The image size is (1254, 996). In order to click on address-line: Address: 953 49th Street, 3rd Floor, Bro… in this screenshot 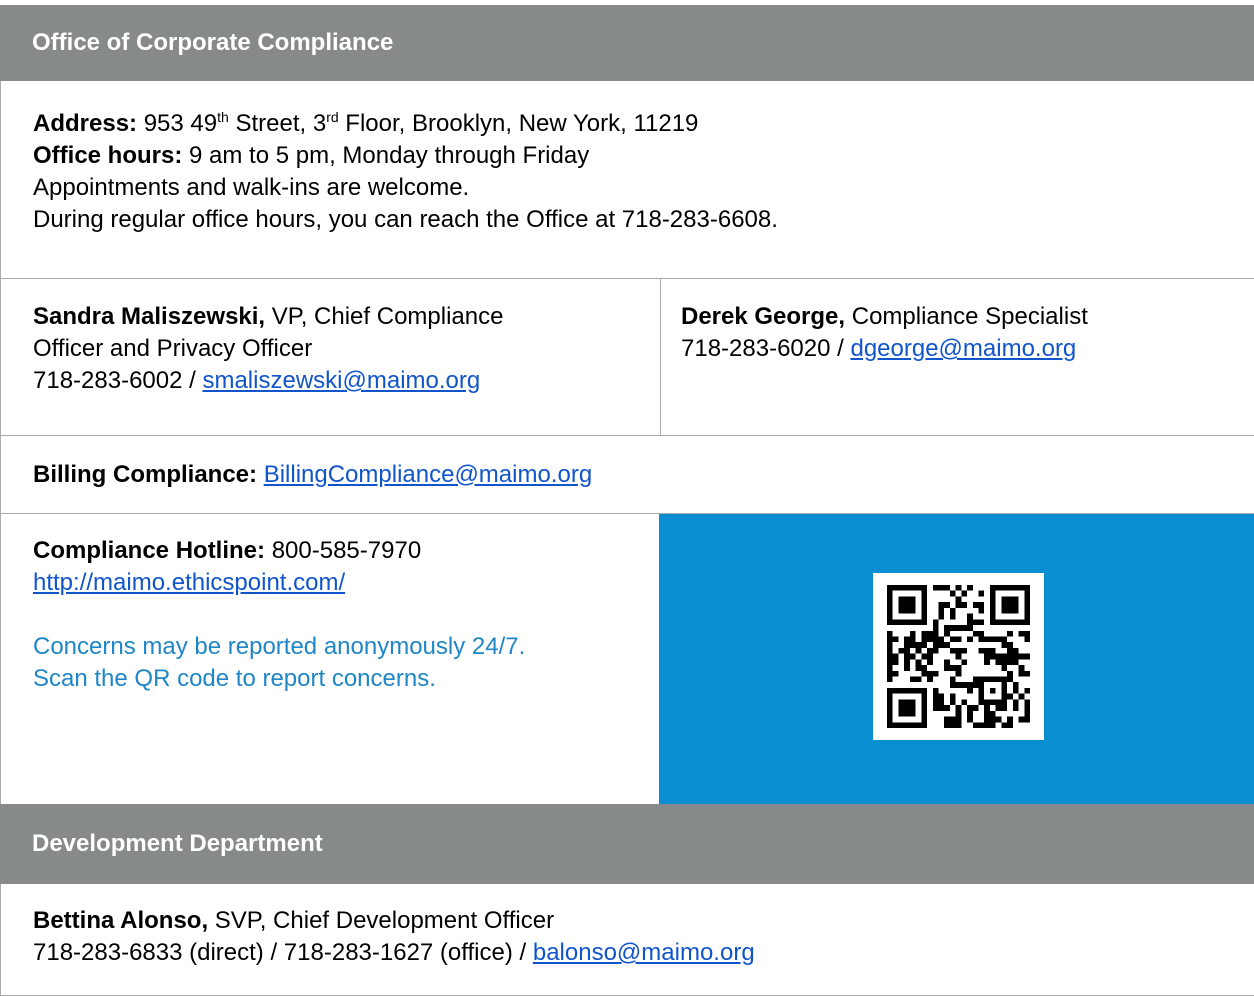, I will do `click(643, 124)`.